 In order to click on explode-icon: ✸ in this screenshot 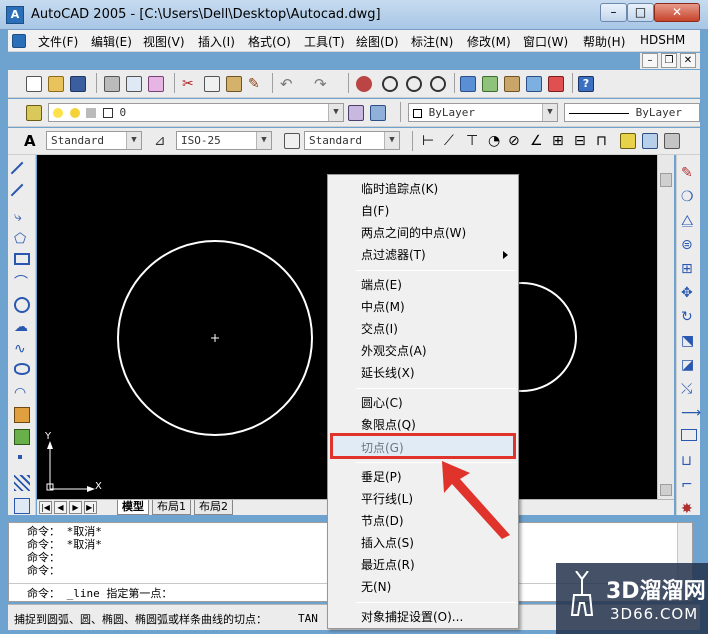, I will do `click(689, 509)`.